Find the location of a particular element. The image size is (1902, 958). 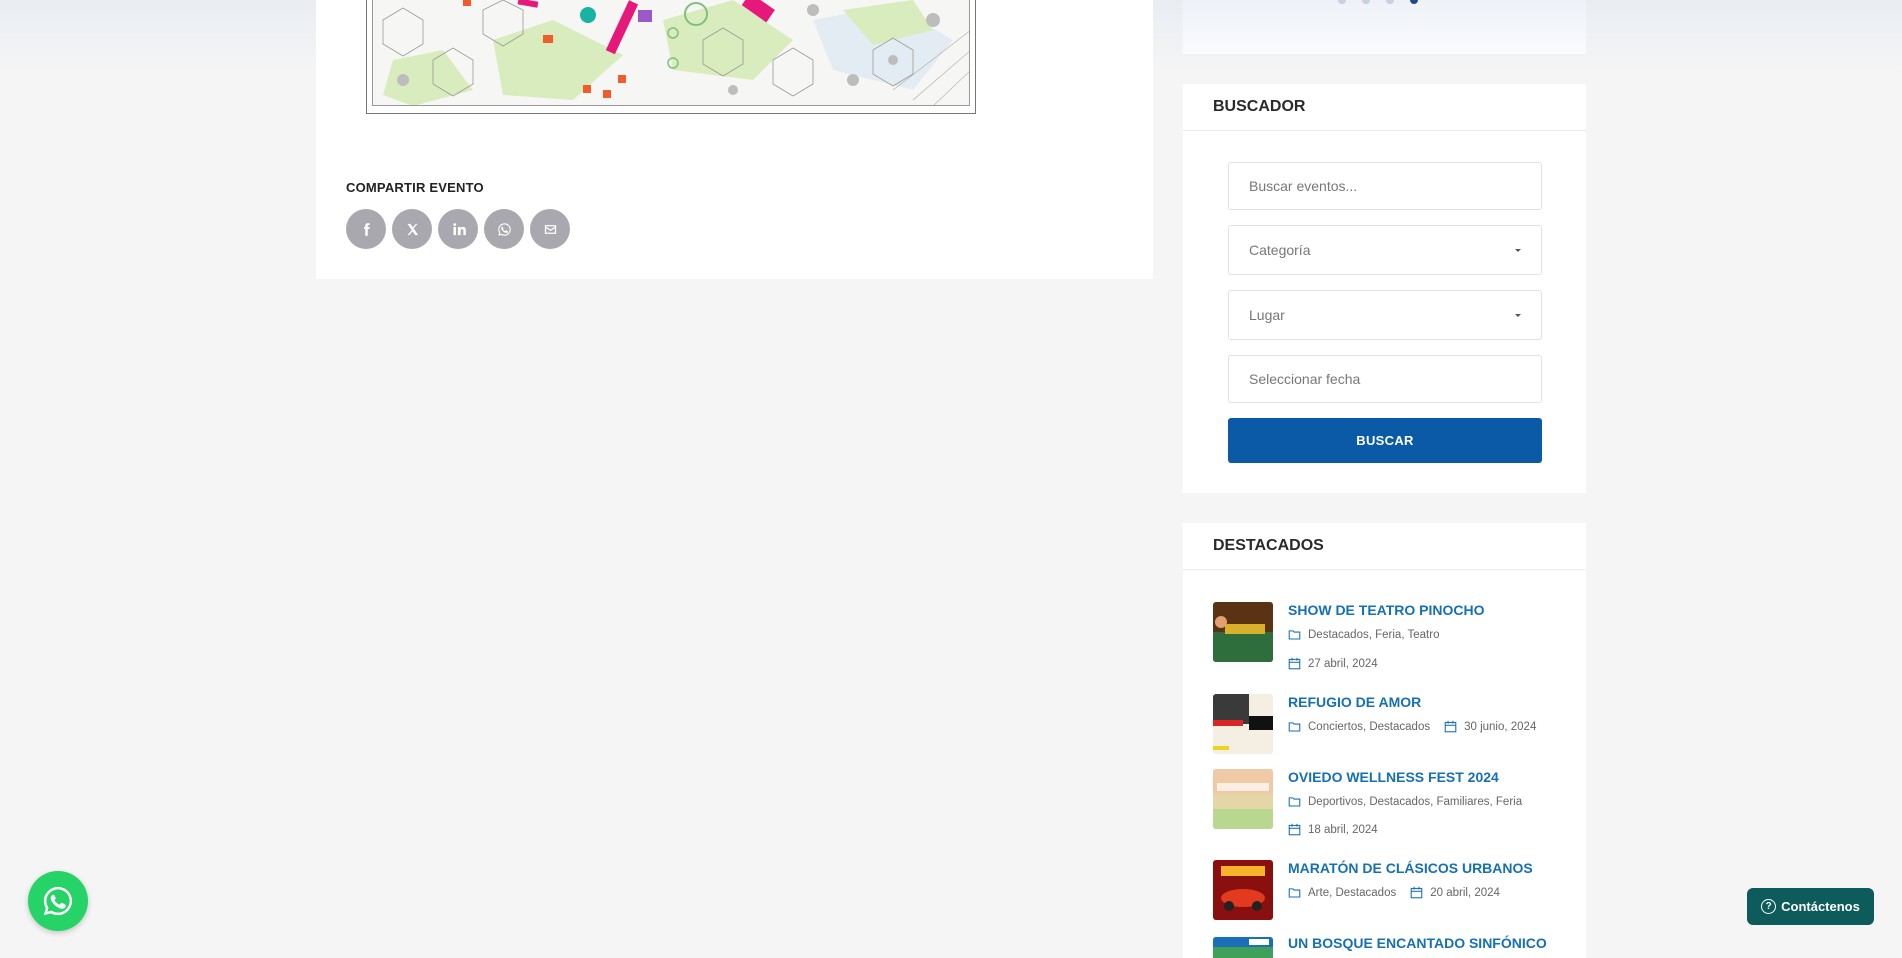

event-title-link: SHOW DE TEATRO PINOCHO is located at coordinates (1386, 610).